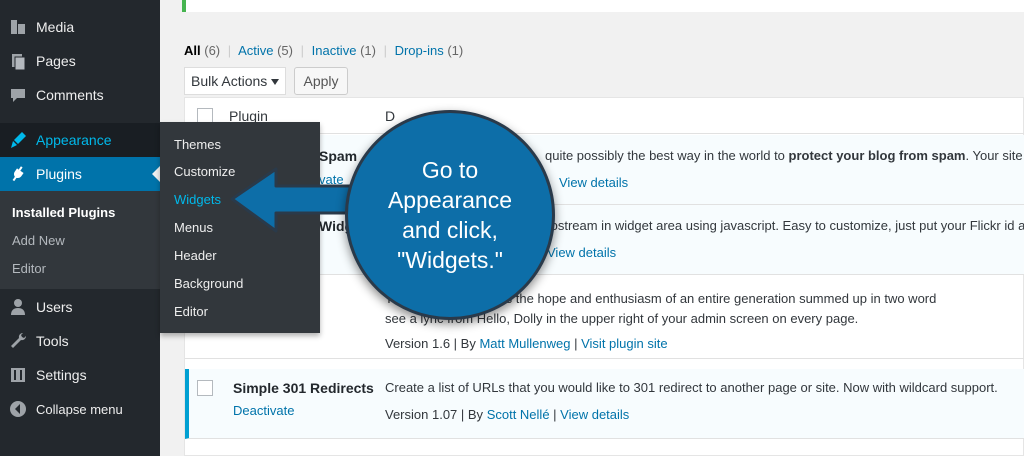 The height and width of the screenshot is (456, 1024). Describe the element at coordinates (191, 311) in the screenshot. I see `flyout-item-editor: Editor` at that location.